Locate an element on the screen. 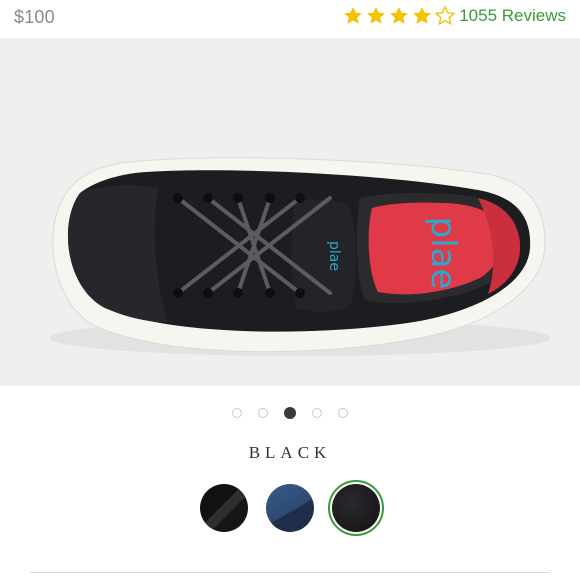 This screenshot has width=580, height=580. selected-color-label: BLACK is located at coordinates (290, 452).